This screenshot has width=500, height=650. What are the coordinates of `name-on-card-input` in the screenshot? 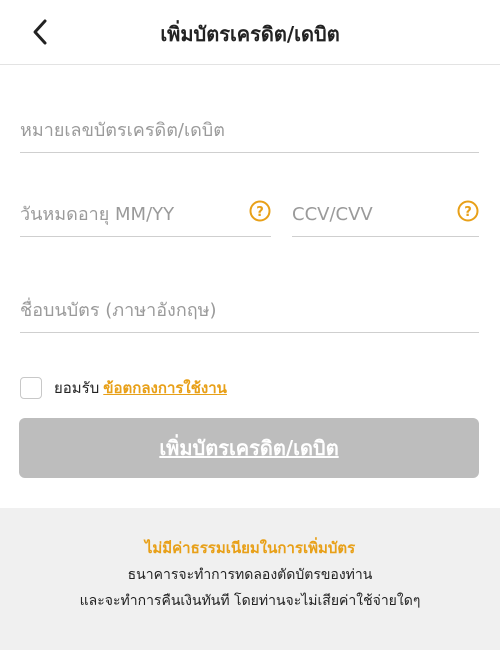 It's located at (249, 310).